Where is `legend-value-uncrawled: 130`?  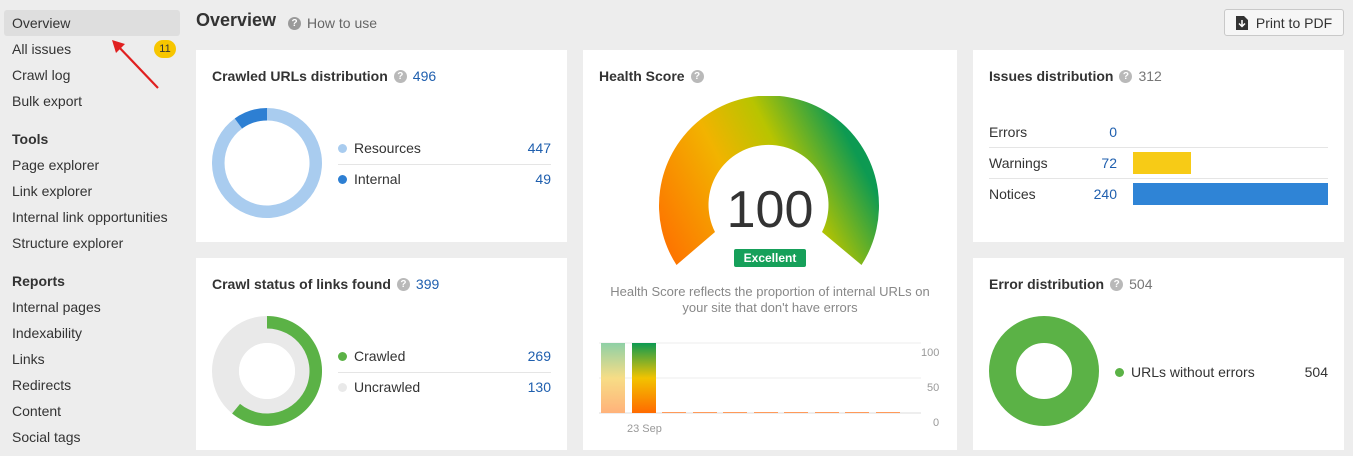 legend-value-uncrawled: 130 is located at coordinates (539, 387).